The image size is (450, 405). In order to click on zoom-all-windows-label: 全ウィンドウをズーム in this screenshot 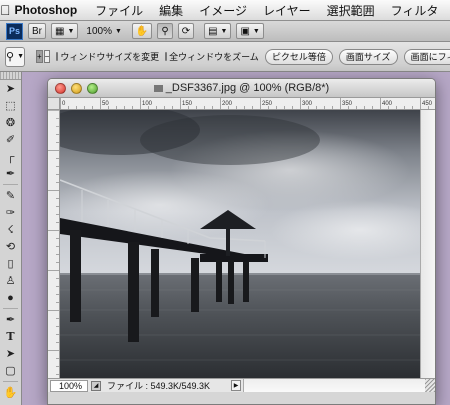, I will do `click(214, 57)`.